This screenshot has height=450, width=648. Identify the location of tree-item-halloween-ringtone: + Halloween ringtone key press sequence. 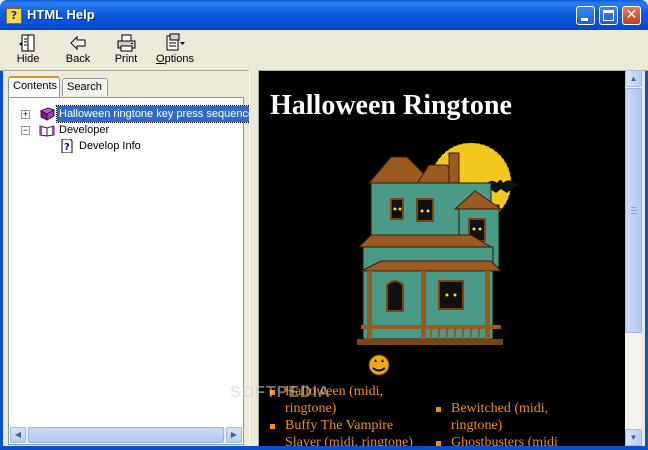
(133, 114).